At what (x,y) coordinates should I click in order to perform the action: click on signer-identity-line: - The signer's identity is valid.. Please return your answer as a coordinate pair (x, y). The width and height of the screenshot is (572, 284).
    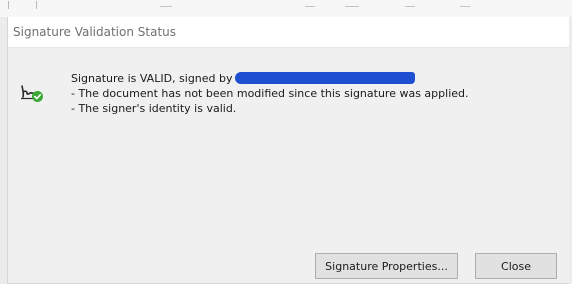
    Looking at the image, I should click on (154, 108).